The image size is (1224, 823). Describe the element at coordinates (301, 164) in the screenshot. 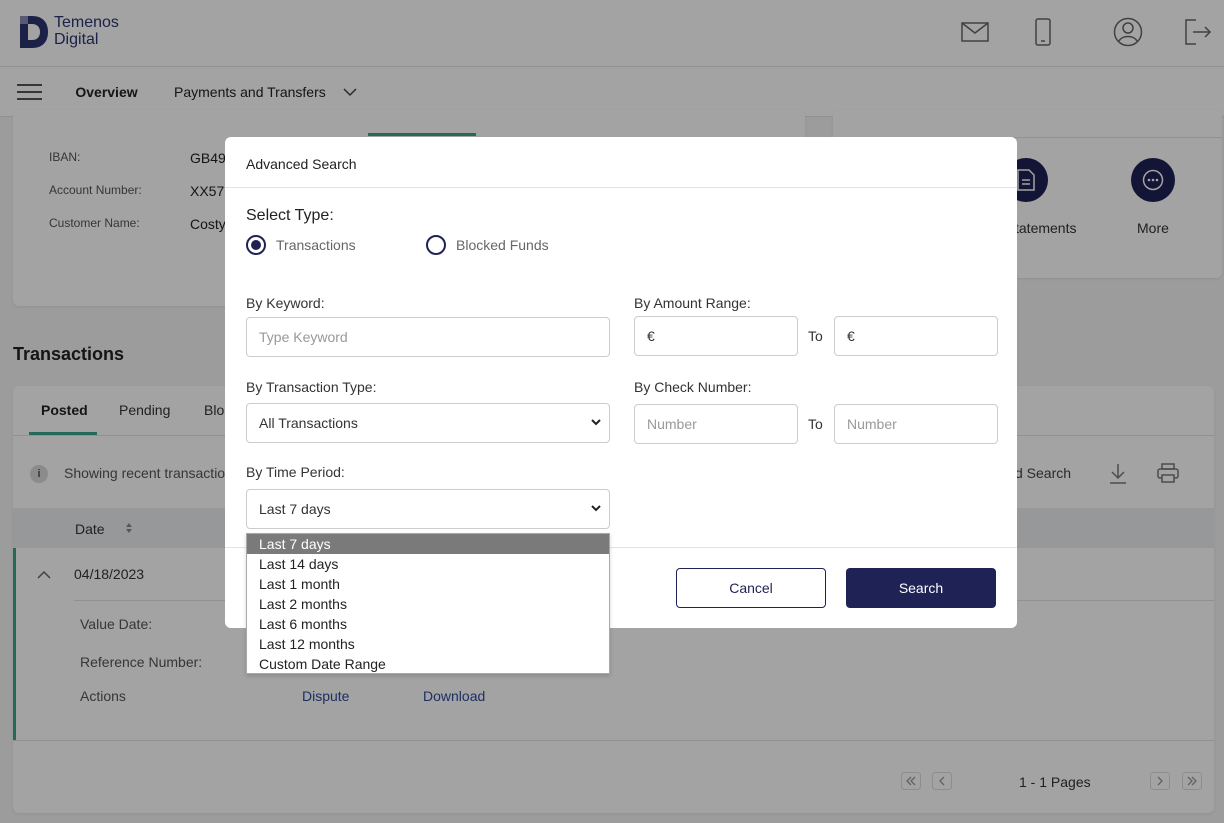

I see `modal-title: Advanced Search` at that location.